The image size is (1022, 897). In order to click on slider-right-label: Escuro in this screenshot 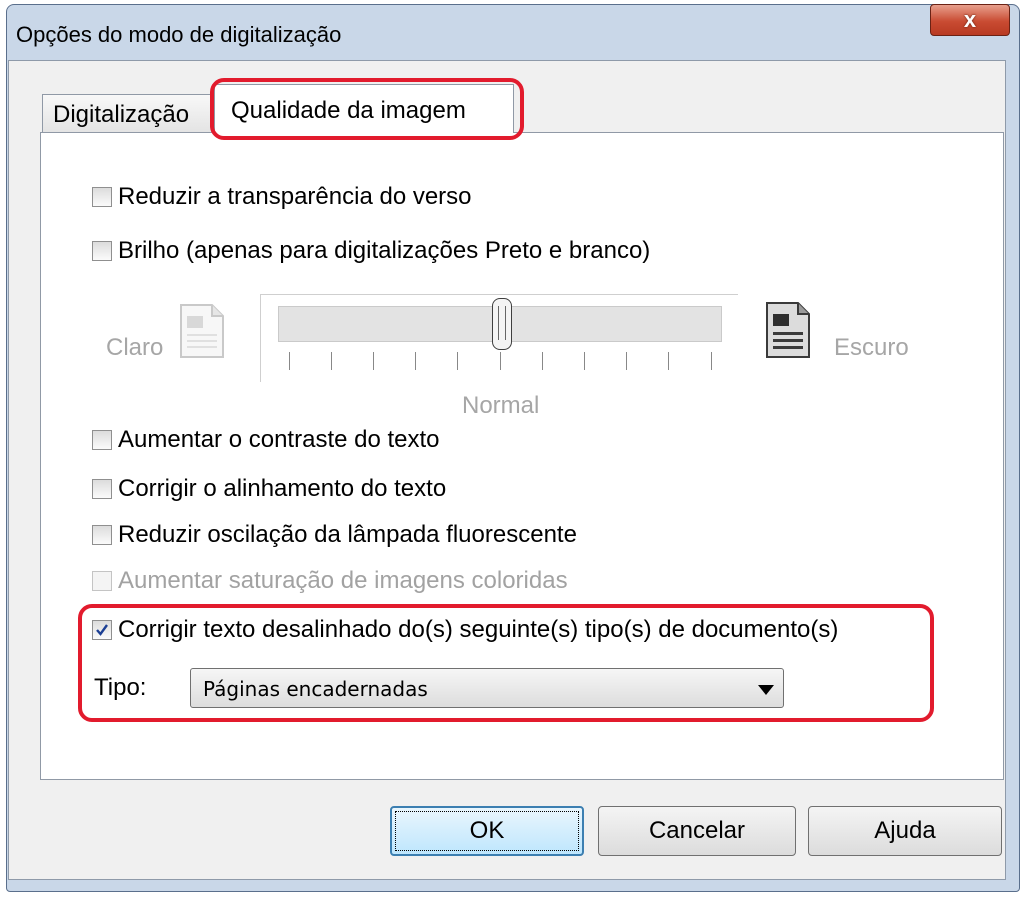, I will do `click(871, 347)`.